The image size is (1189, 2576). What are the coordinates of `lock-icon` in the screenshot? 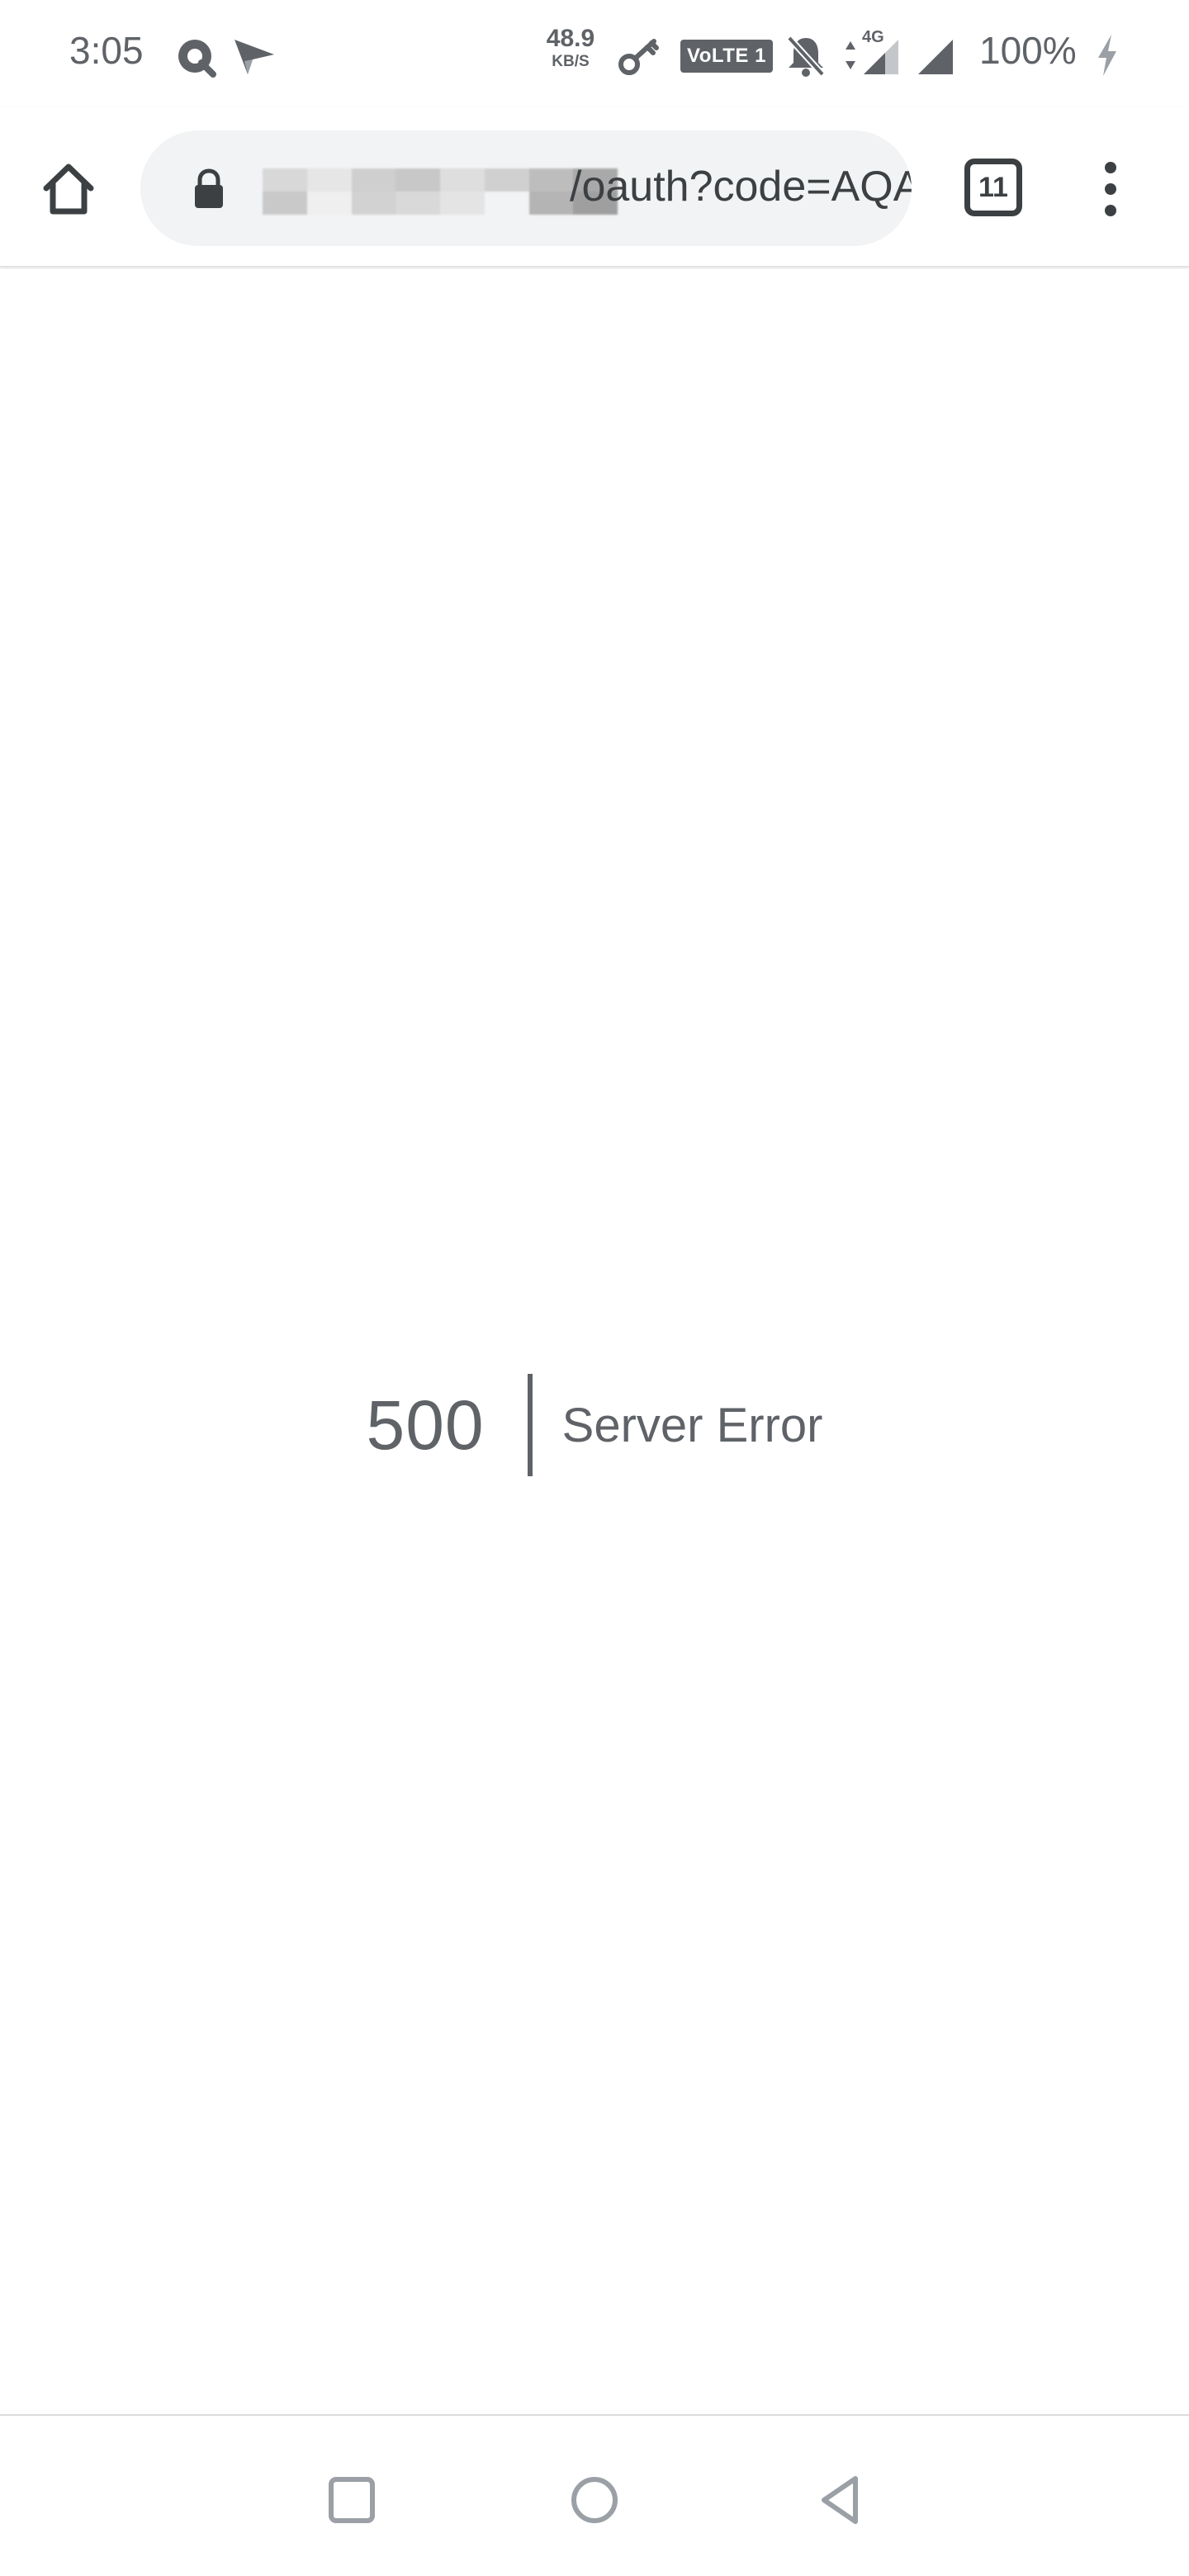 It's located at (209, 188).